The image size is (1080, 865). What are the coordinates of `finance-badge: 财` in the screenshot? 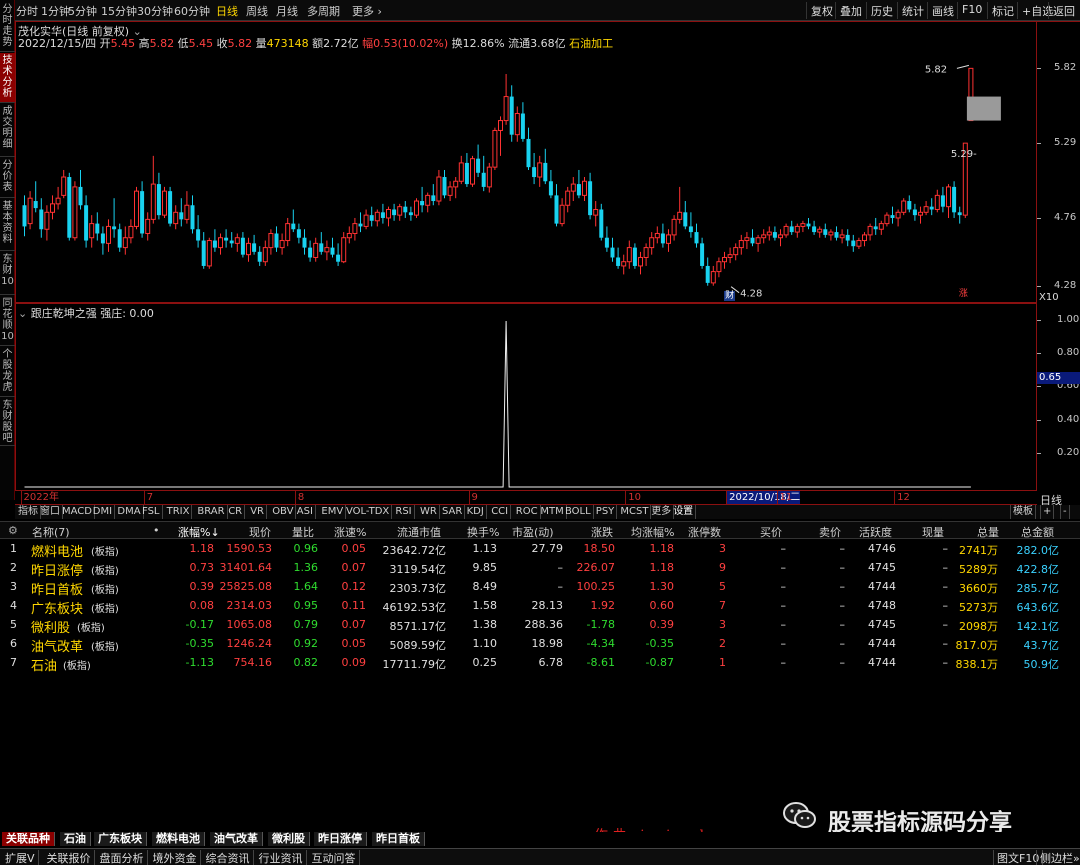 It's located at (730, 296).